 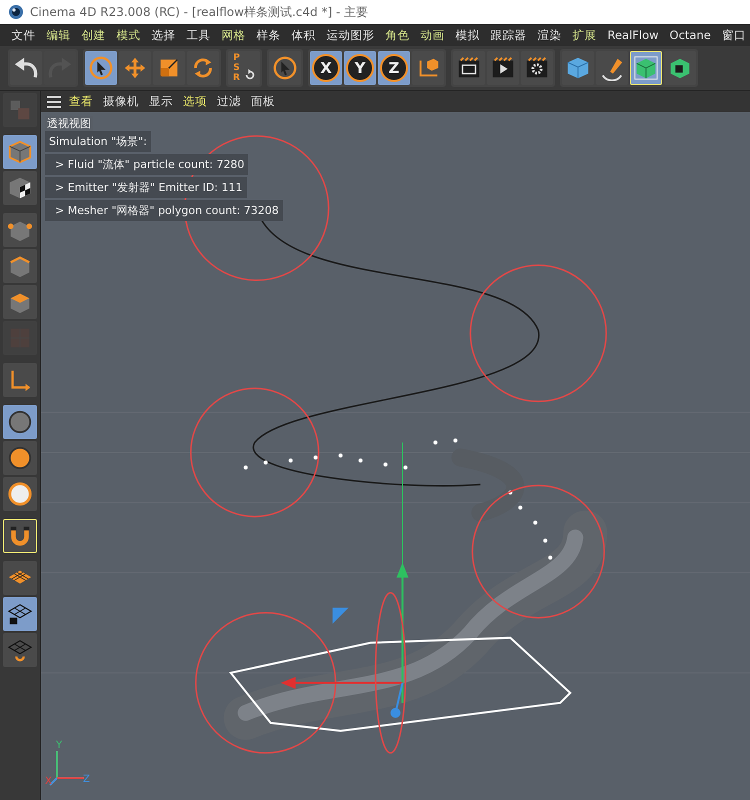 I want to click on move-arrows-icon, so click(x=135, y=68).